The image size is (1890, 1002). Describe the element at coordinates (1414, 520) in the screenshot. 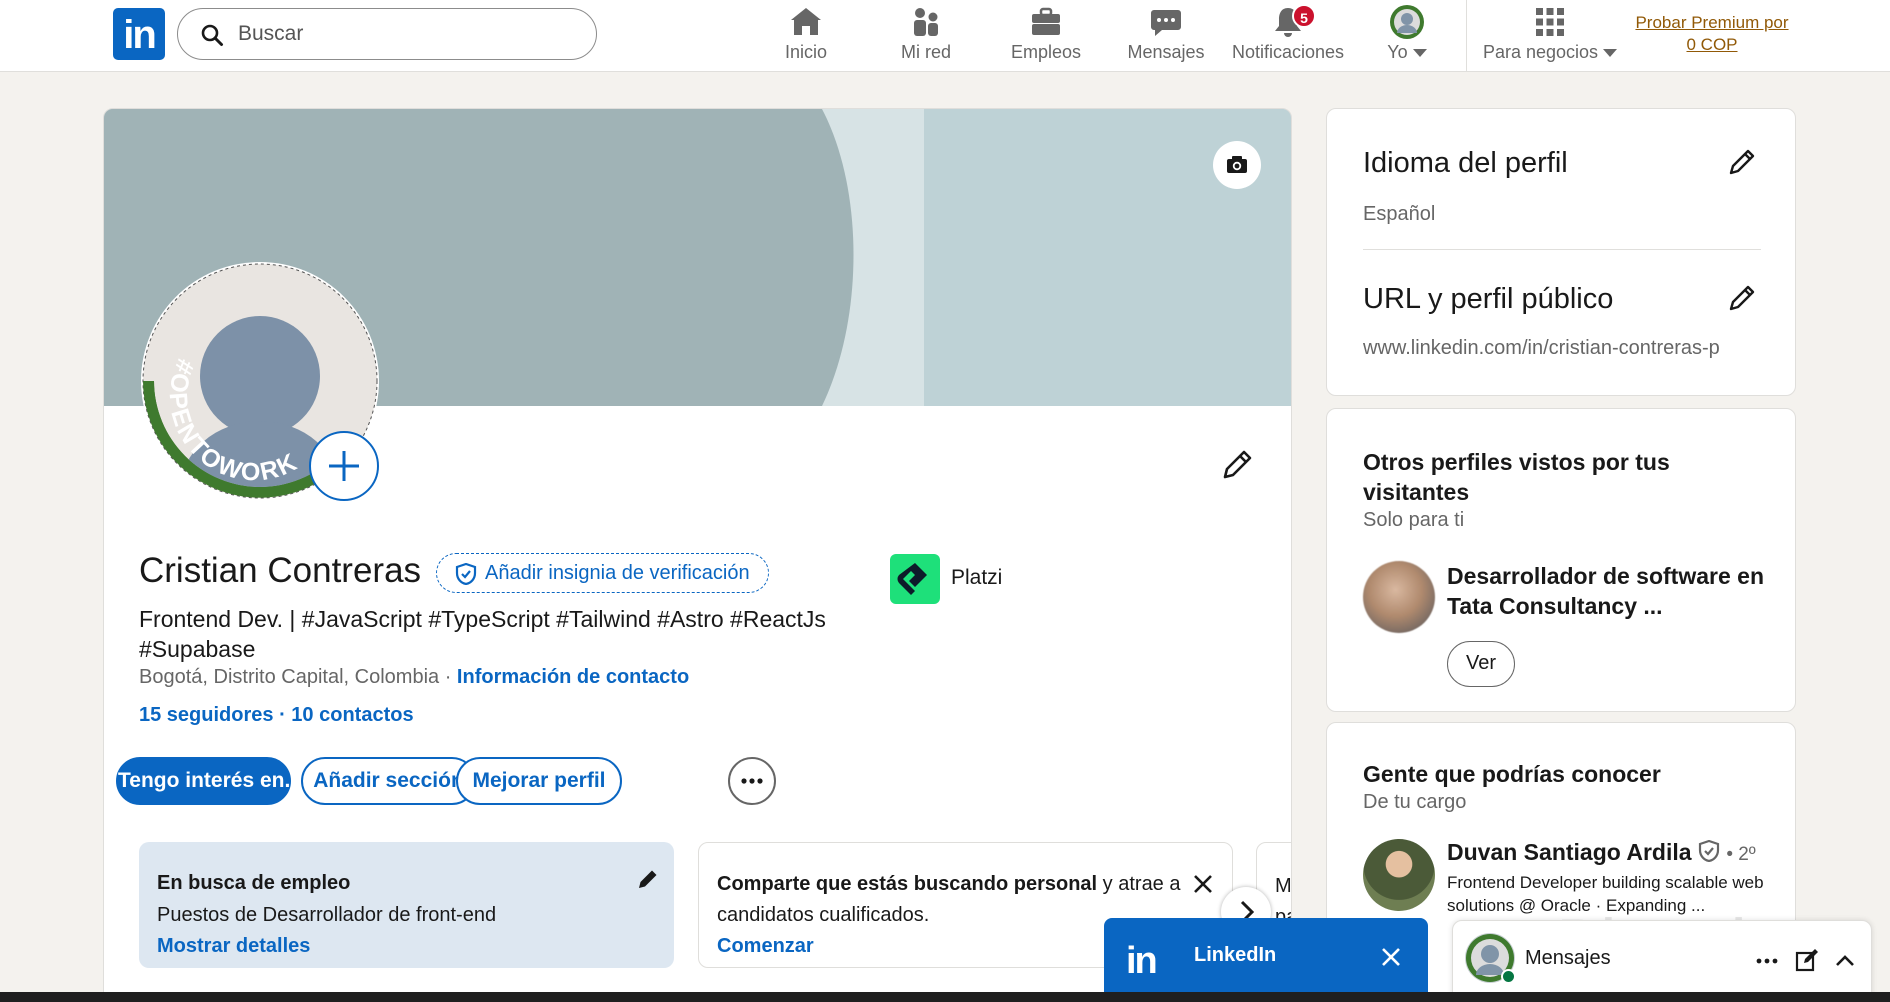

I see `people-also-viewed-subtitle: Solo para ti` at that location.